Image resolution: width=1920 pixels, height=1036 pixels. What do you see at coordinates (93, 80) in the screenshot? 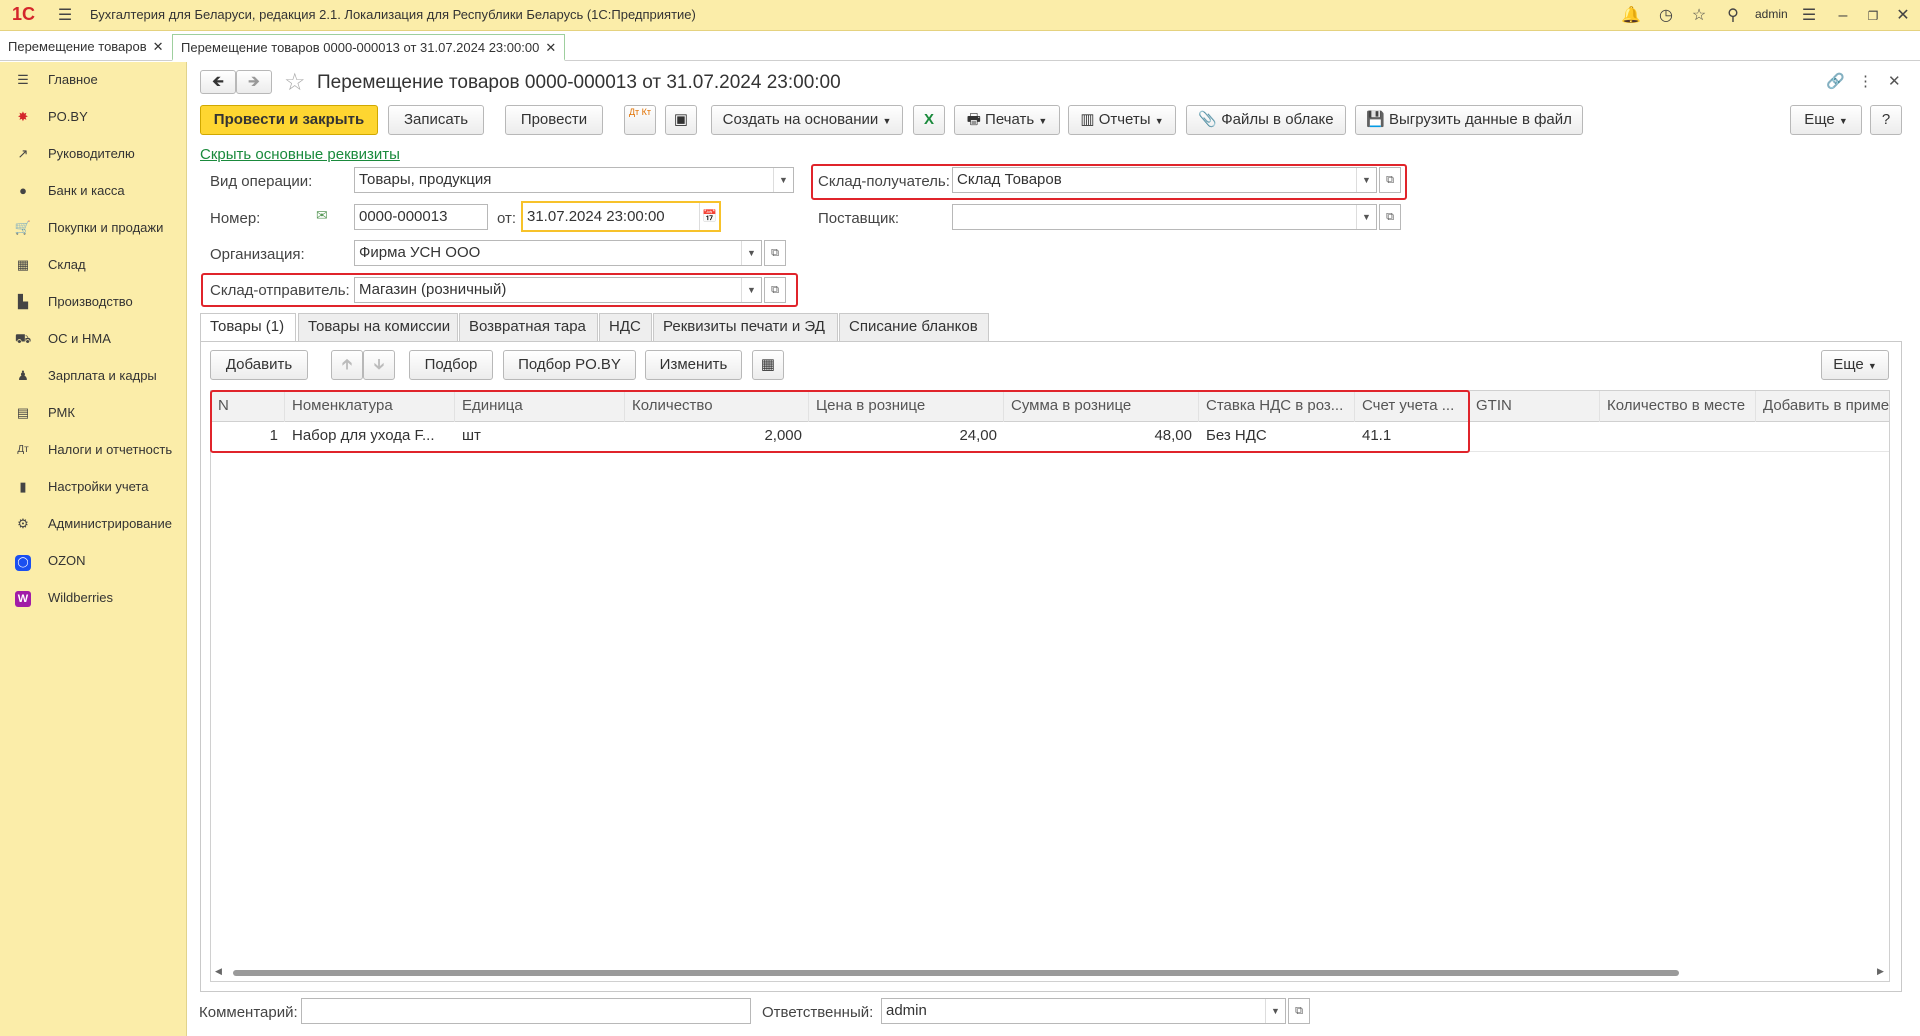
I see `sidebar-item-main: ☰ Главное` at bounding box center [93, 80].